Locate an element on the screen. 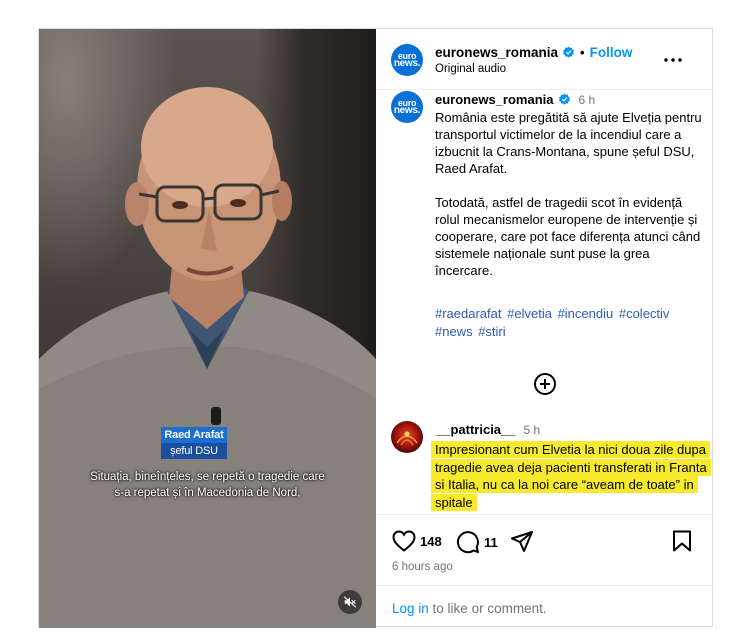  comment-button: 11 is located at coordinates (477, 542).